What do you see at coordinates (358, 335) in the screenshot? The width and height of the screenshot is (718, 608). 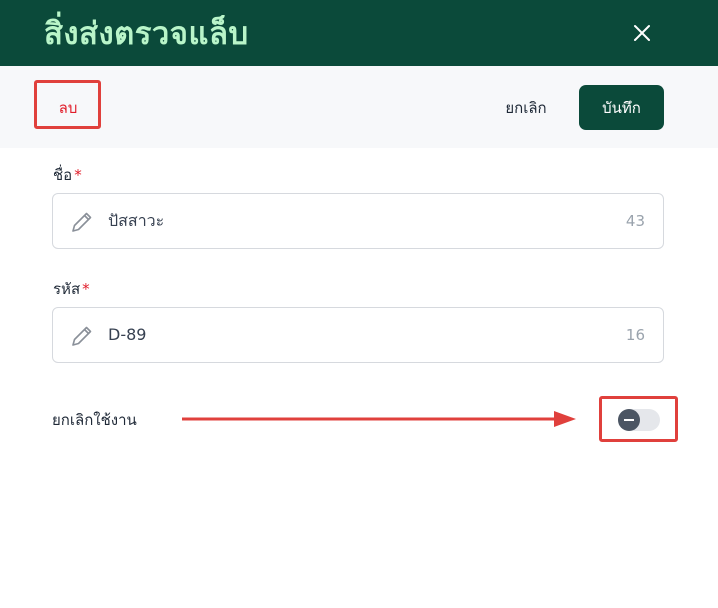 I see `code-input: D-89 16` at bounding box center [358, 335].